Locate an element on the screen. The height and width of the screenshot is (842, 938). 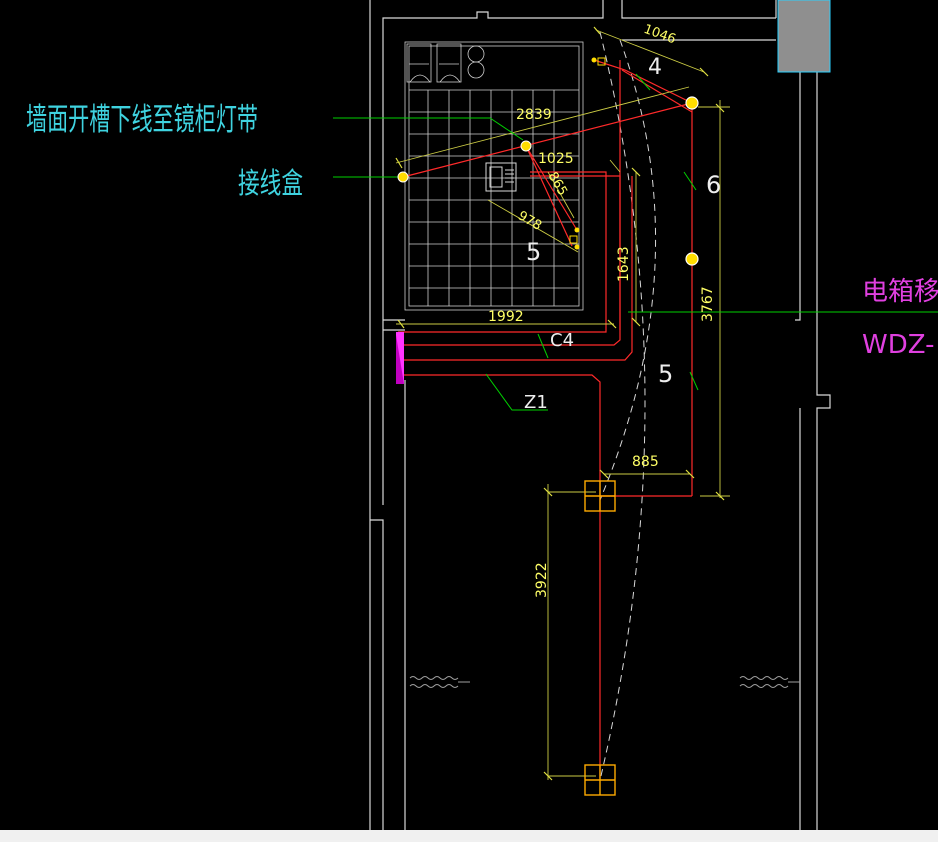
status-strip is located at coordinates (469, 836).